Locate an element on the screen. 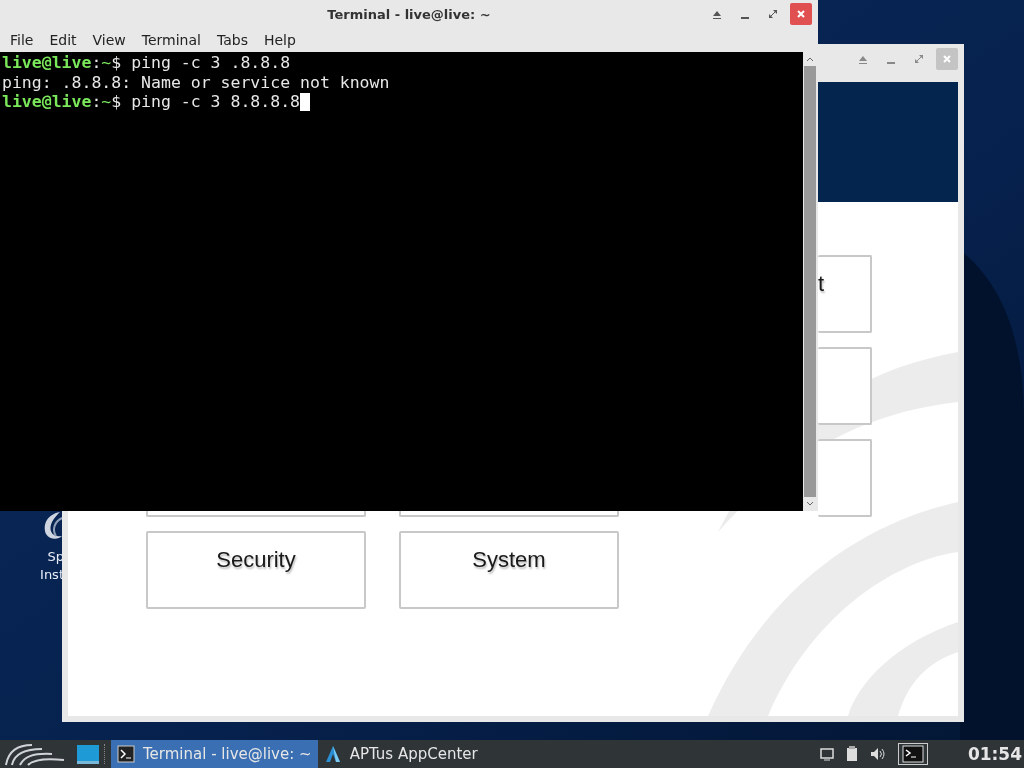  output-text: ping: .8.8.8: Name or service not known is located at coordinates (196, 82).